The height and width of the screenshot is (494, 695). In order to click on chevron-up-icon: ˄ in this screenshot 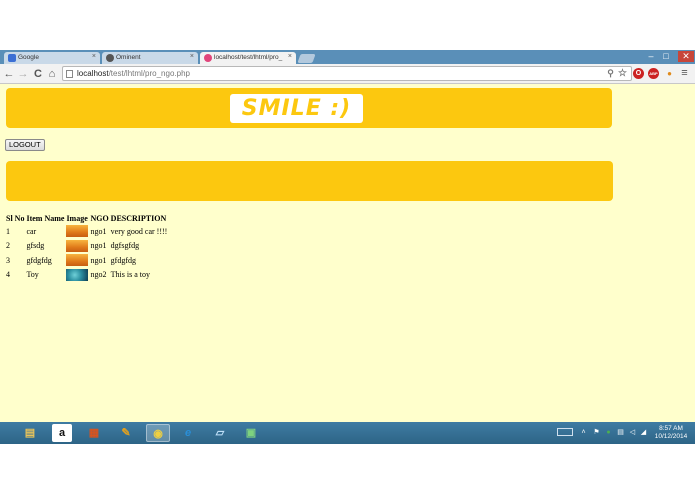, I will do `click(583, 432)`.